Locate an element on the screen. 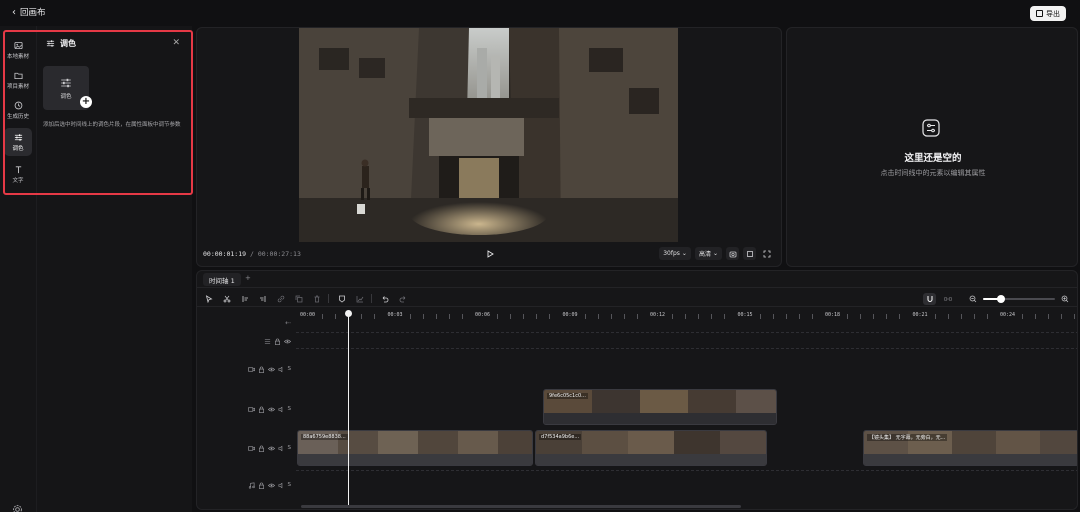  snapshot-button is located at coordinates (732, 253).